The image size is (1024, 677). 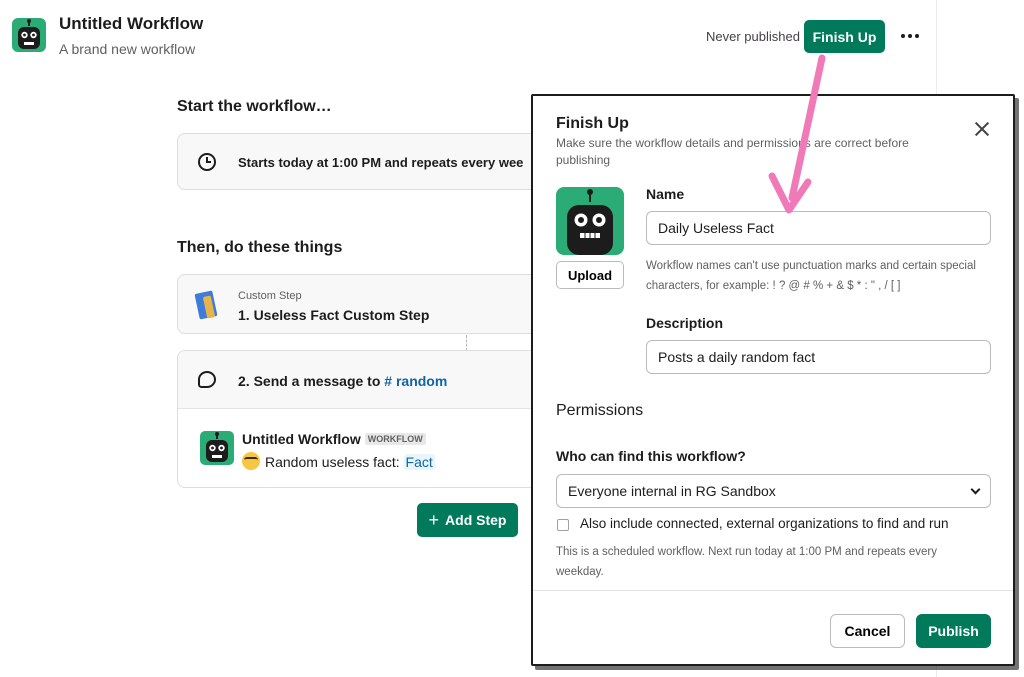 I want to click on external-orgs-checkbox, so click(x=563, y=525).